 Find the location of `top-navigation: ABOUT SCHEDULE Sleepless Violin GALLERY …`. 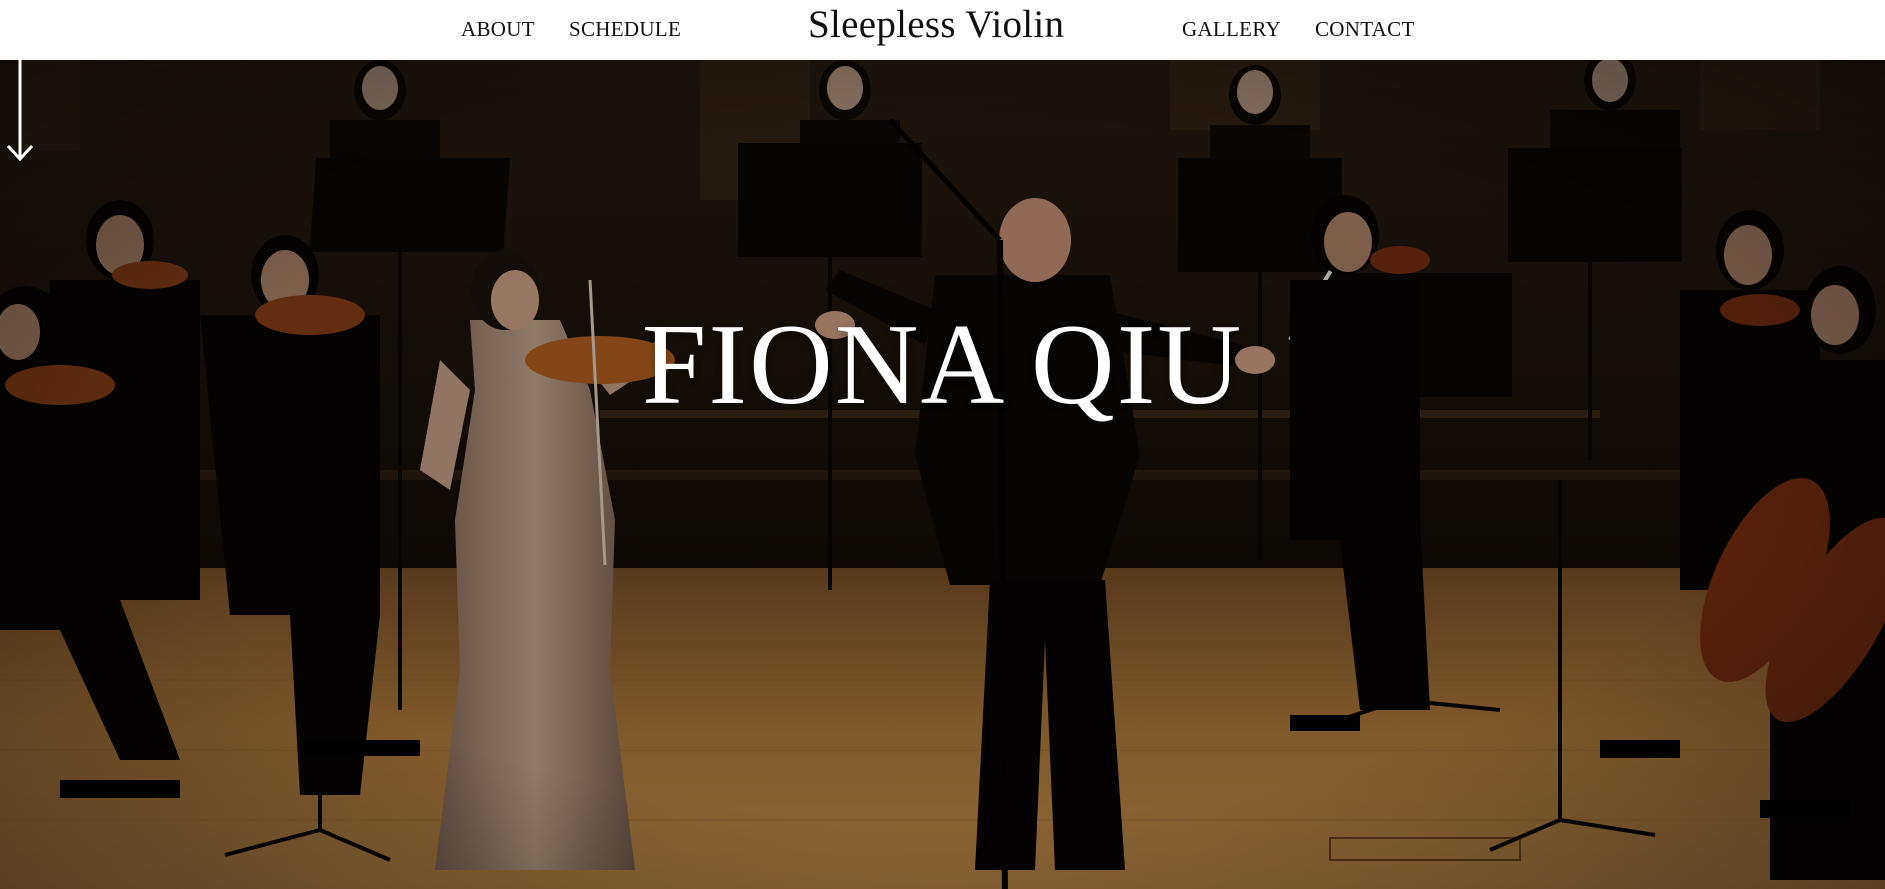

top-navigation: ABOUT SCHEDULE Sleepless Violin GALLERY … is located at coordinates (942, 30).